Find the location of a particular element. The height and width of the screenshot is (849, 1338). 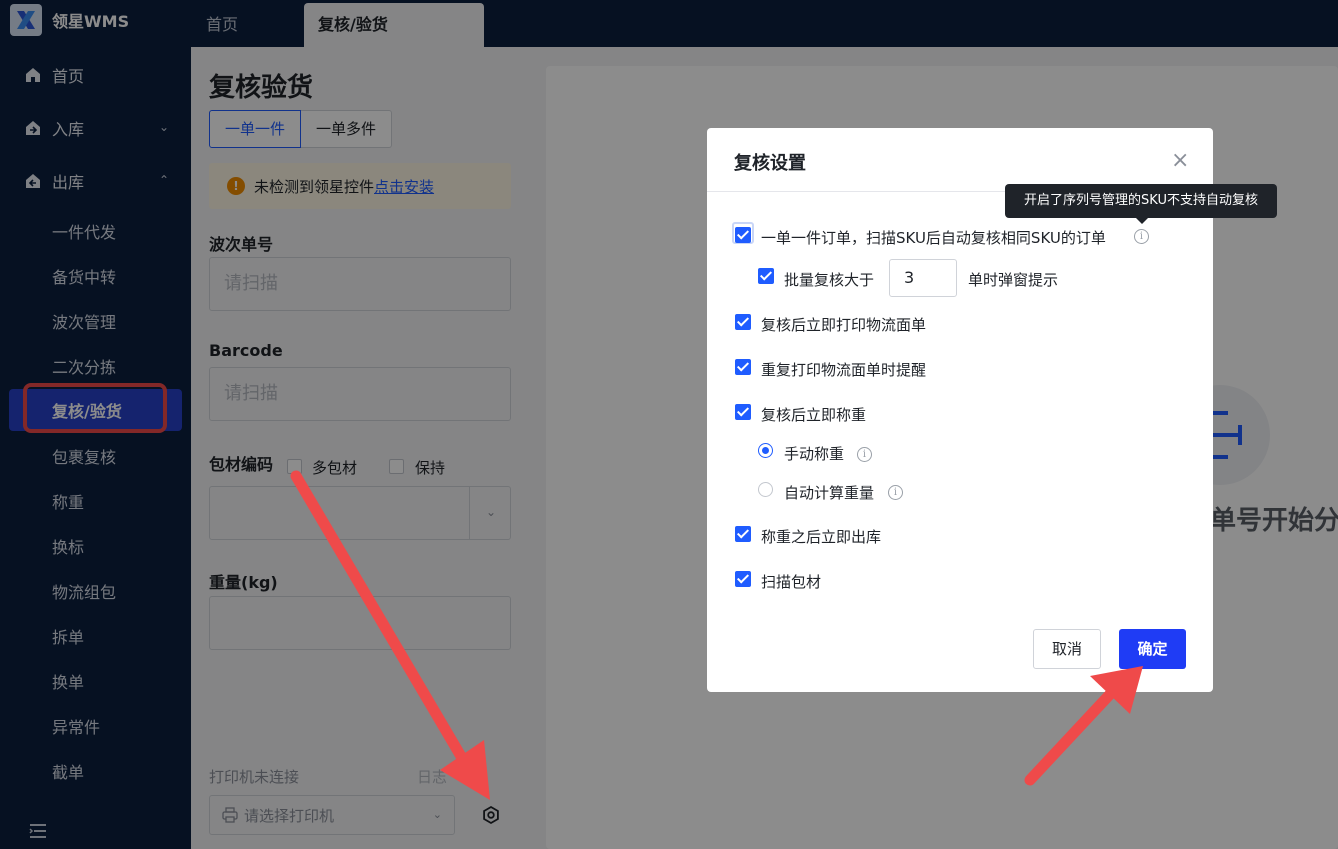

print-label-checkbox is located at coordinates (743, 322).